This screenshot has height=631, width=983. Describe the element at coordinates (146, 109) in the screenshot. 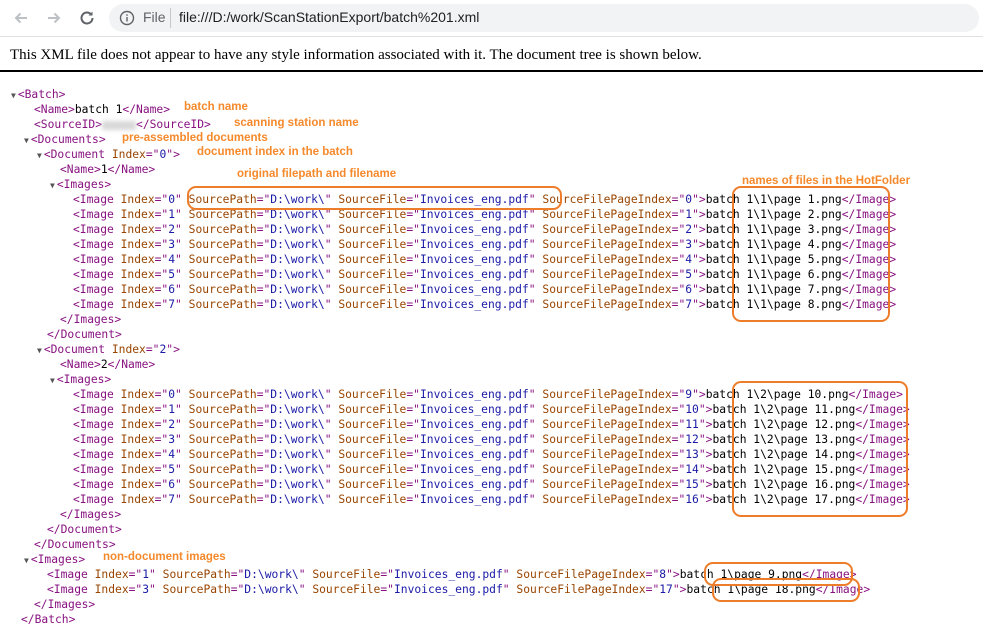

I see `xml-close-tag: </Name>` at that location.